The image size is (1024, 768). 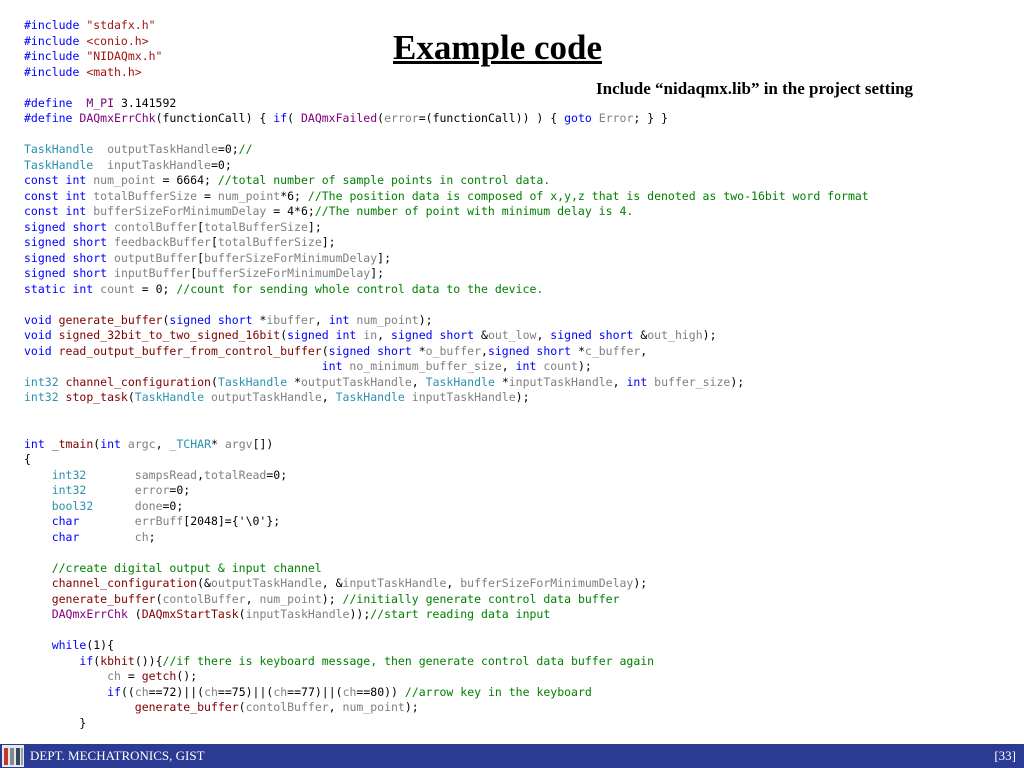 I want to click on code-token: totalBufferSize, so click(x=256, y=226).